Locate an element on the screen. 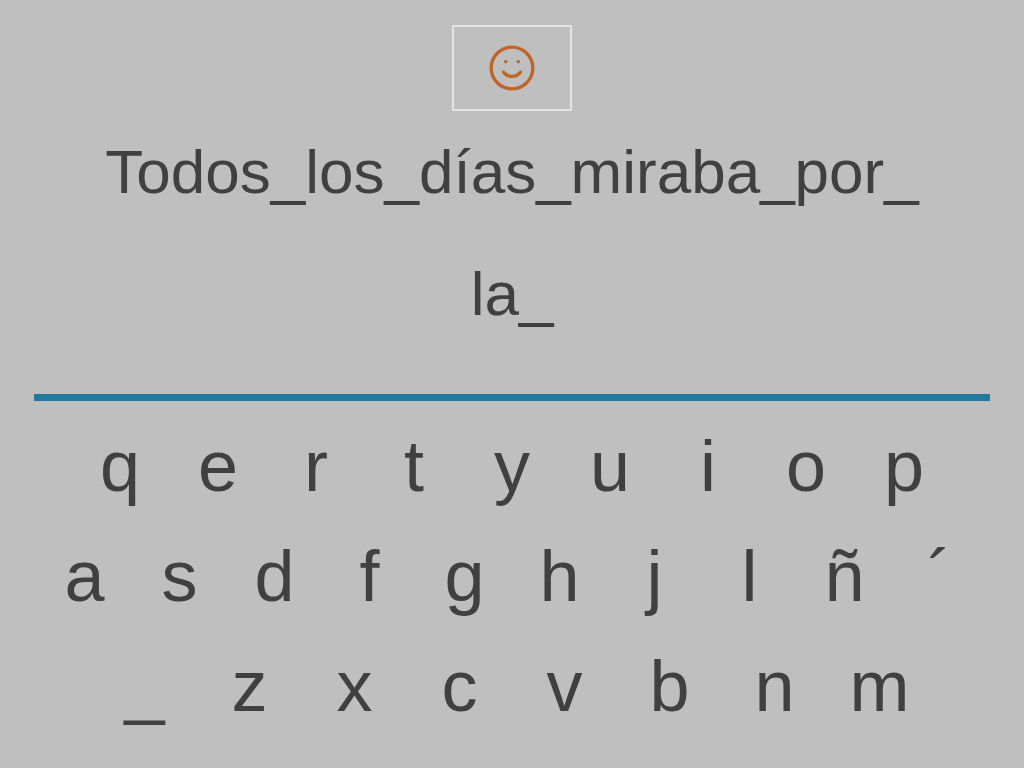  letter-key: b is located at coordinates (669, 686).